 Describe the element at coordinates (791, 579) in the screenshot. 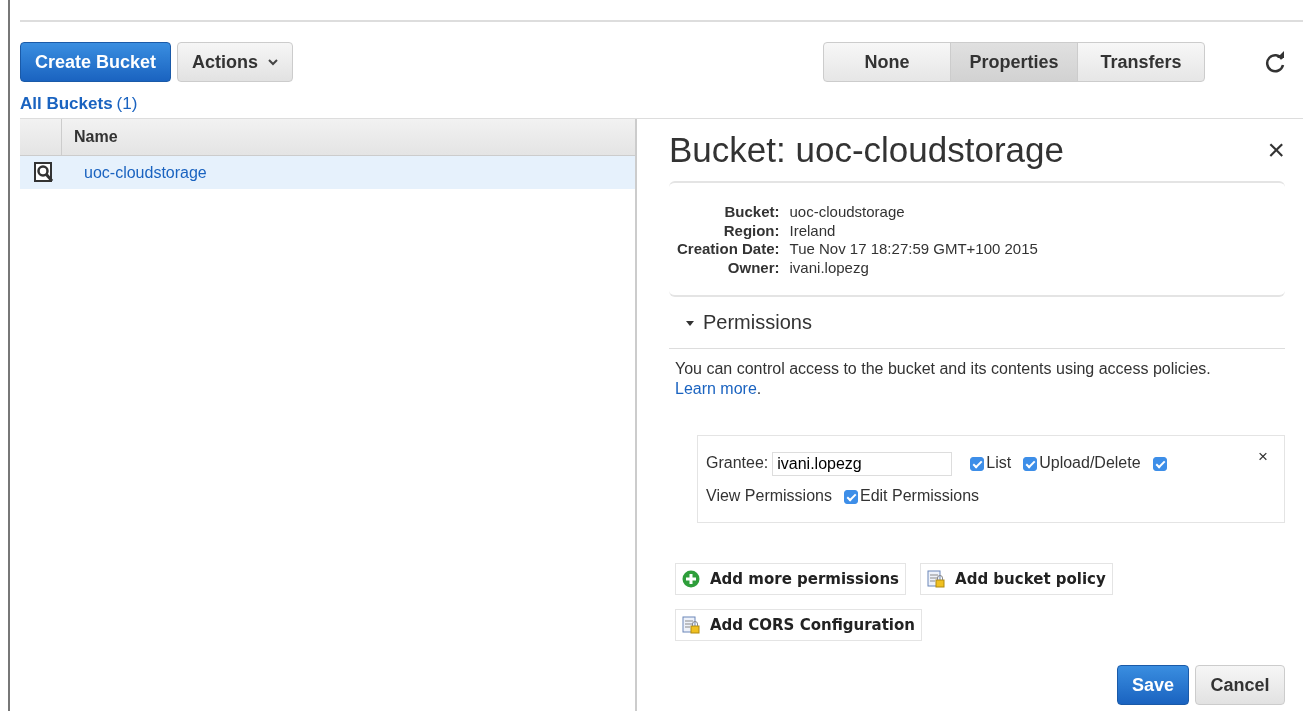

I see `action-button: Add more permissions` at that location.